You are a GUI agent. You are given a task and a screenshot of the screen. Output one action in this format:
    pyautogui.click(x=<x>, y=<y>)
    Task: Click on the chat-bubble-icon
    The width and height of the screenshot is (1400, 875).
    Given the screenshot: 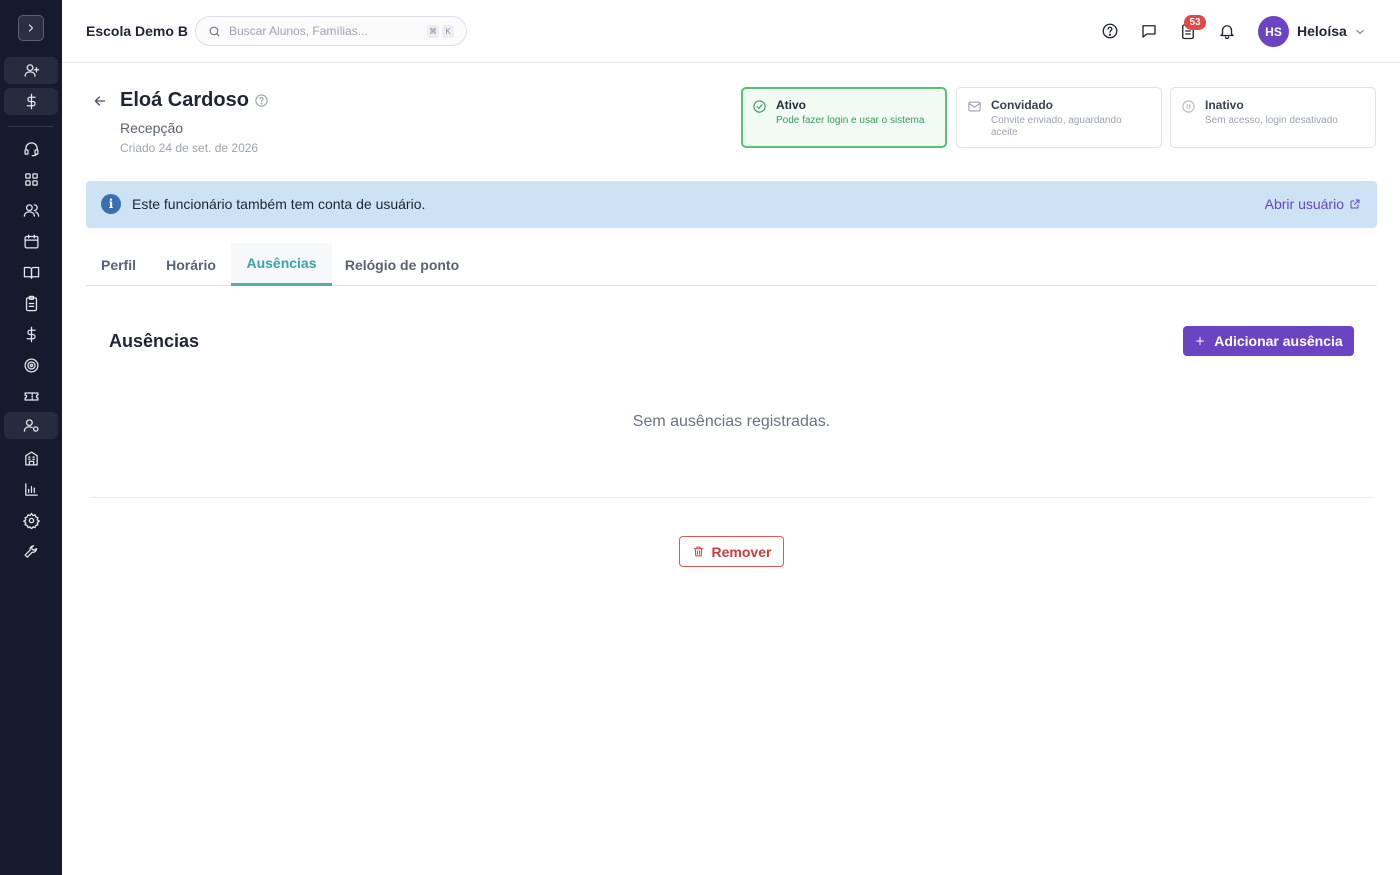 What is the action you would take?
    pyautogui.click(x=1149, y=31)
    